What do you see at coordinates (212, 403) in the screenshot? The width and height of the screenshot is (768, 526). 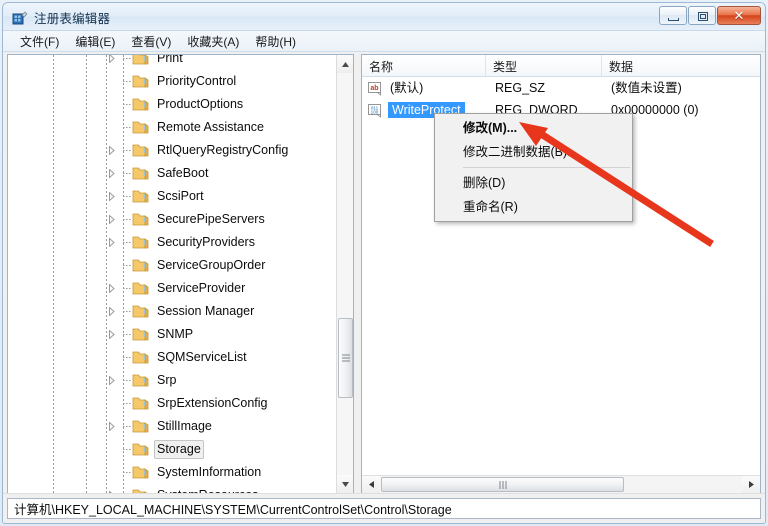 I see `tree-item-label: SrpExtensionConfig` at bounding box center [212, 403].